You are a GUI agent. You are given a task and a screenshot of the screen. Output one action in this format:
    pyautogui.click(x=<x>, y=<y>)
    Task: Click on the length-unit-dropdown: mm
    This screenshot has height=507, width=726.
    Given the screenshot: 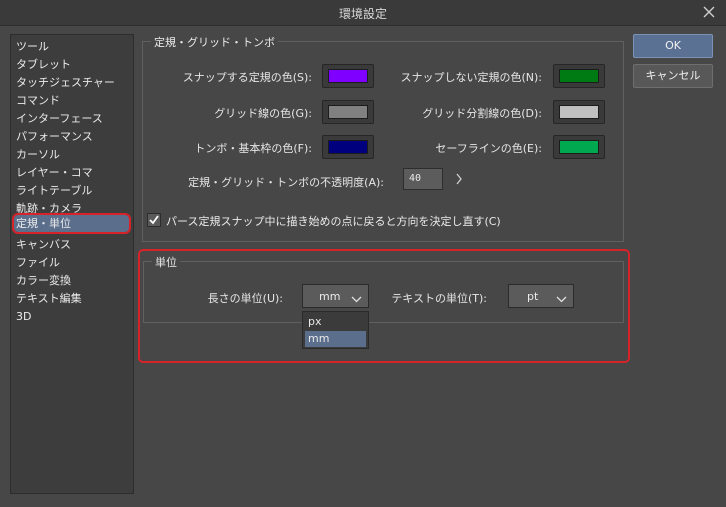 What is the action you would take?
    pyautogui.click(x=335, y=296)
    